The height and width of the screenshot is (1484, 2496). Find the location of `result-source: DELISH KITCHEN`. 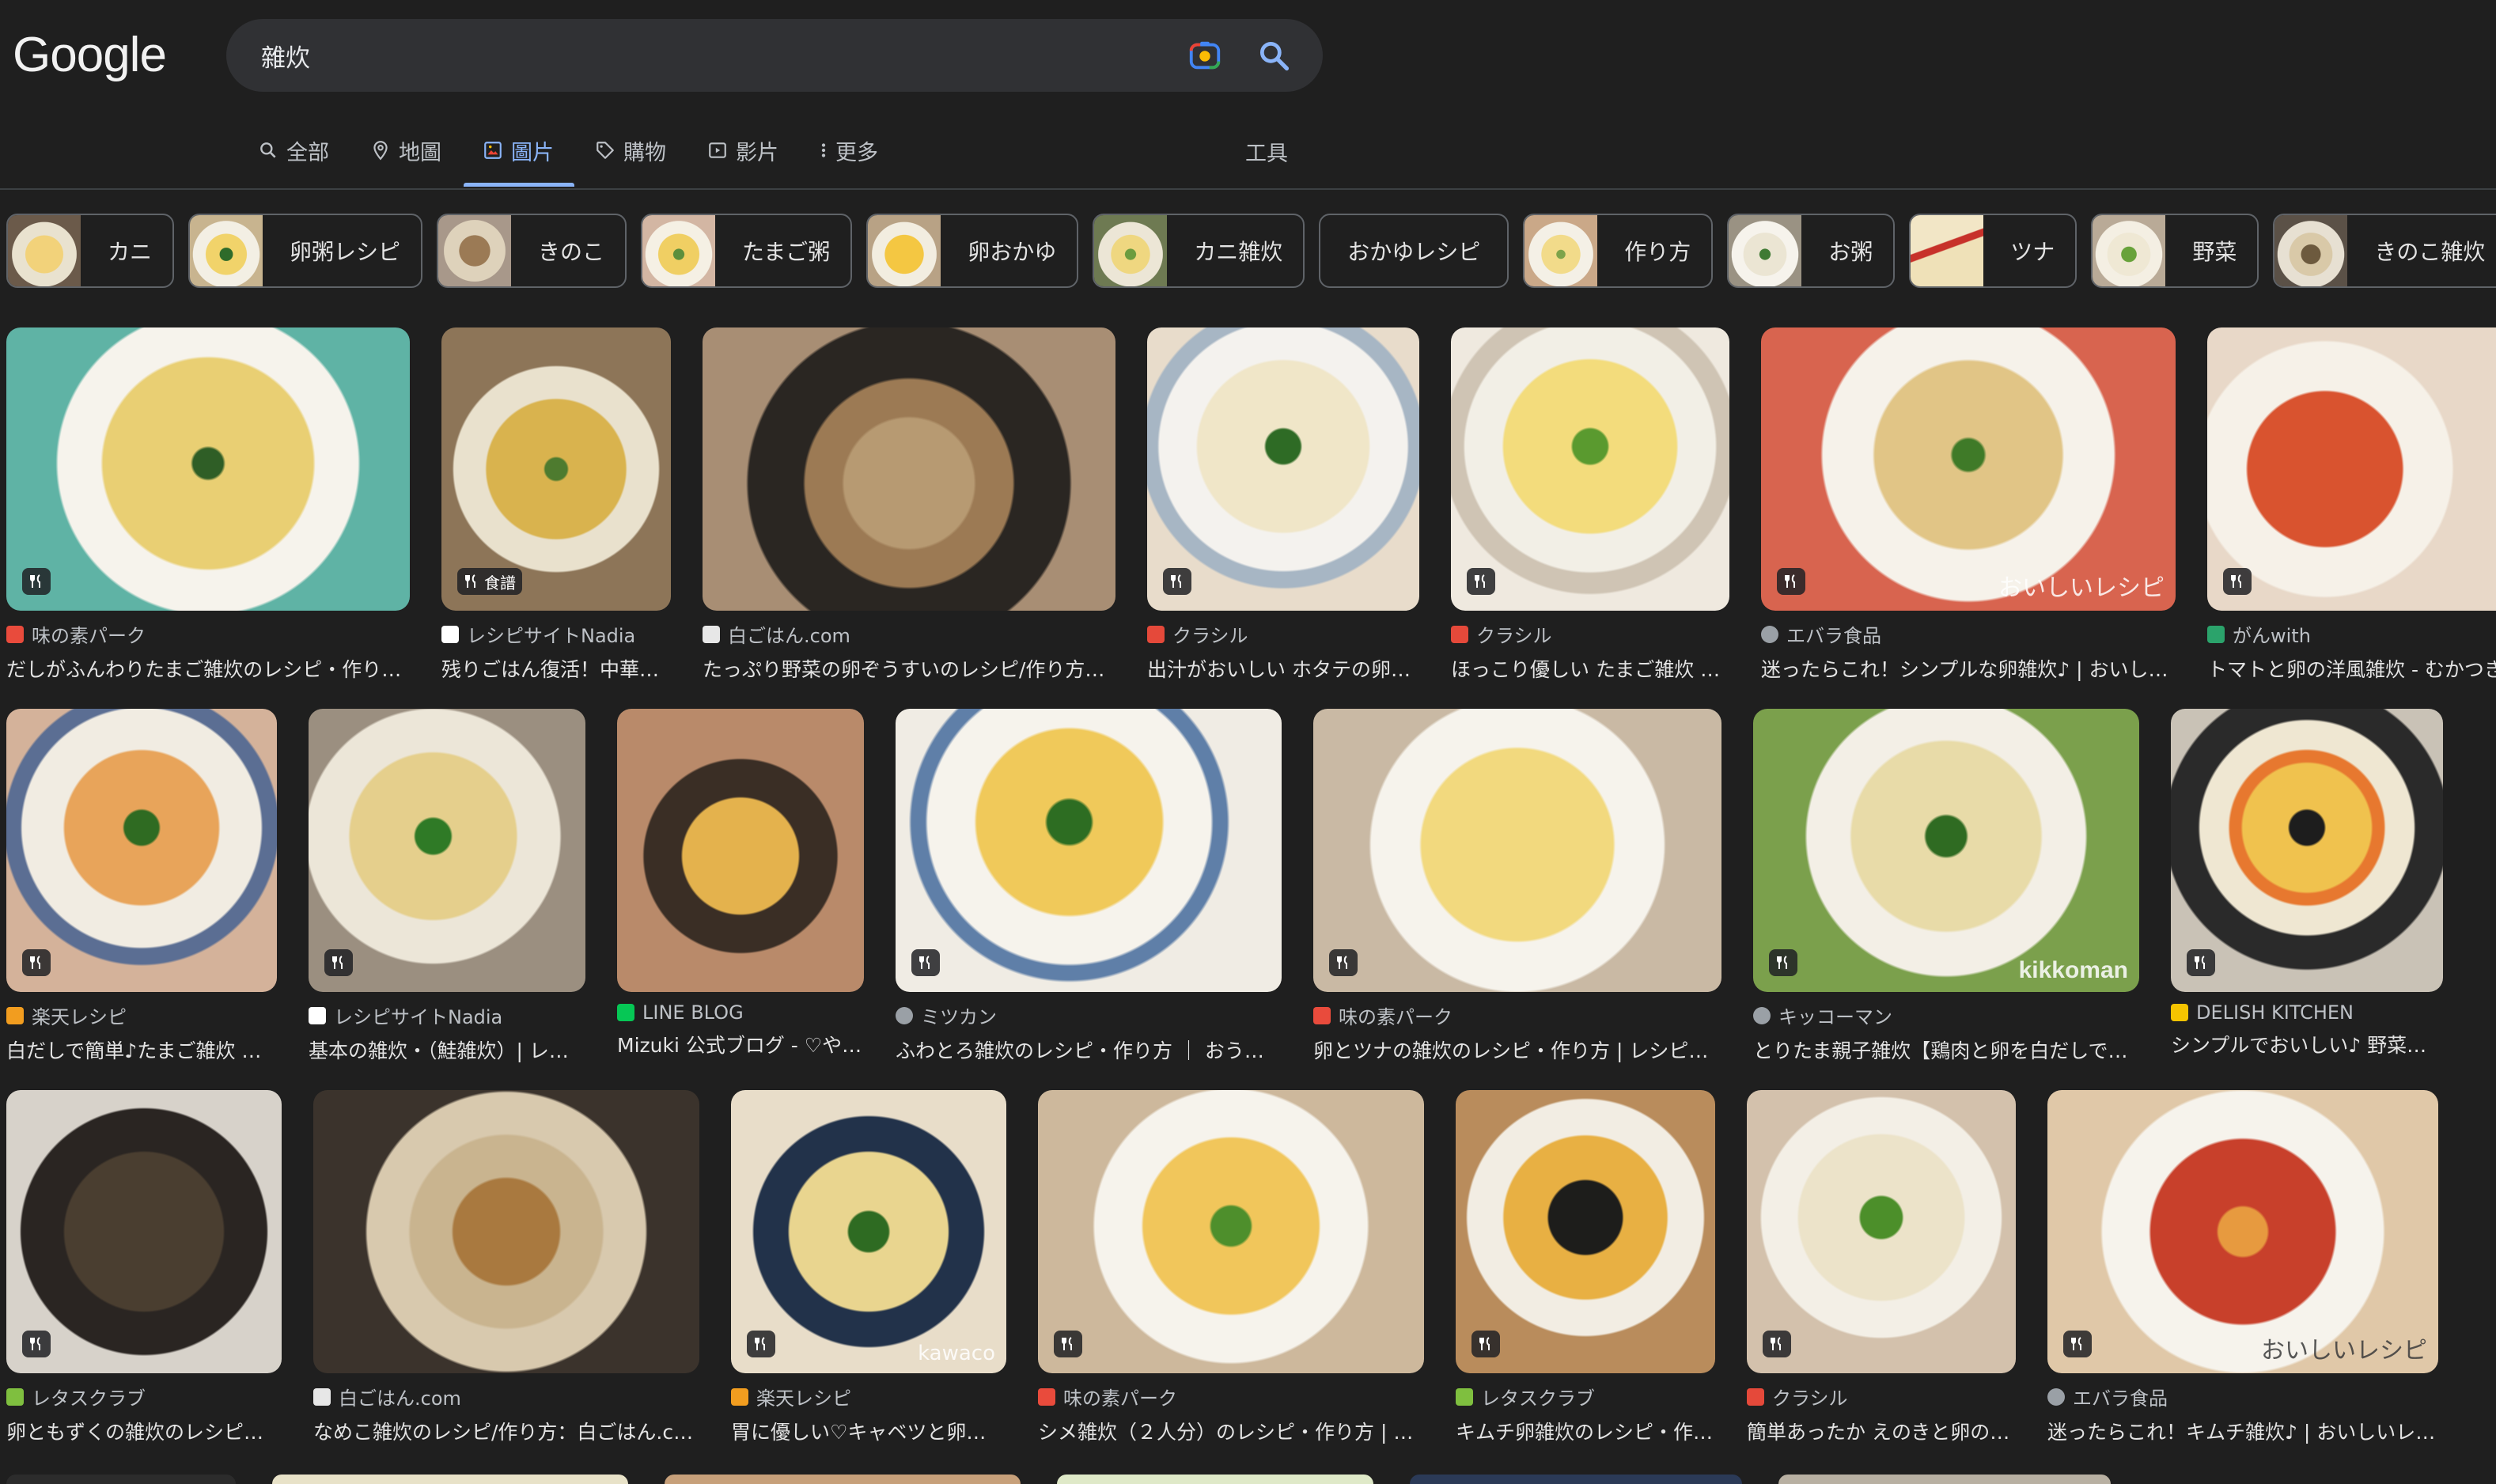

result-source: DELISH KITCHEN is located at coordinates (2307, 1012).